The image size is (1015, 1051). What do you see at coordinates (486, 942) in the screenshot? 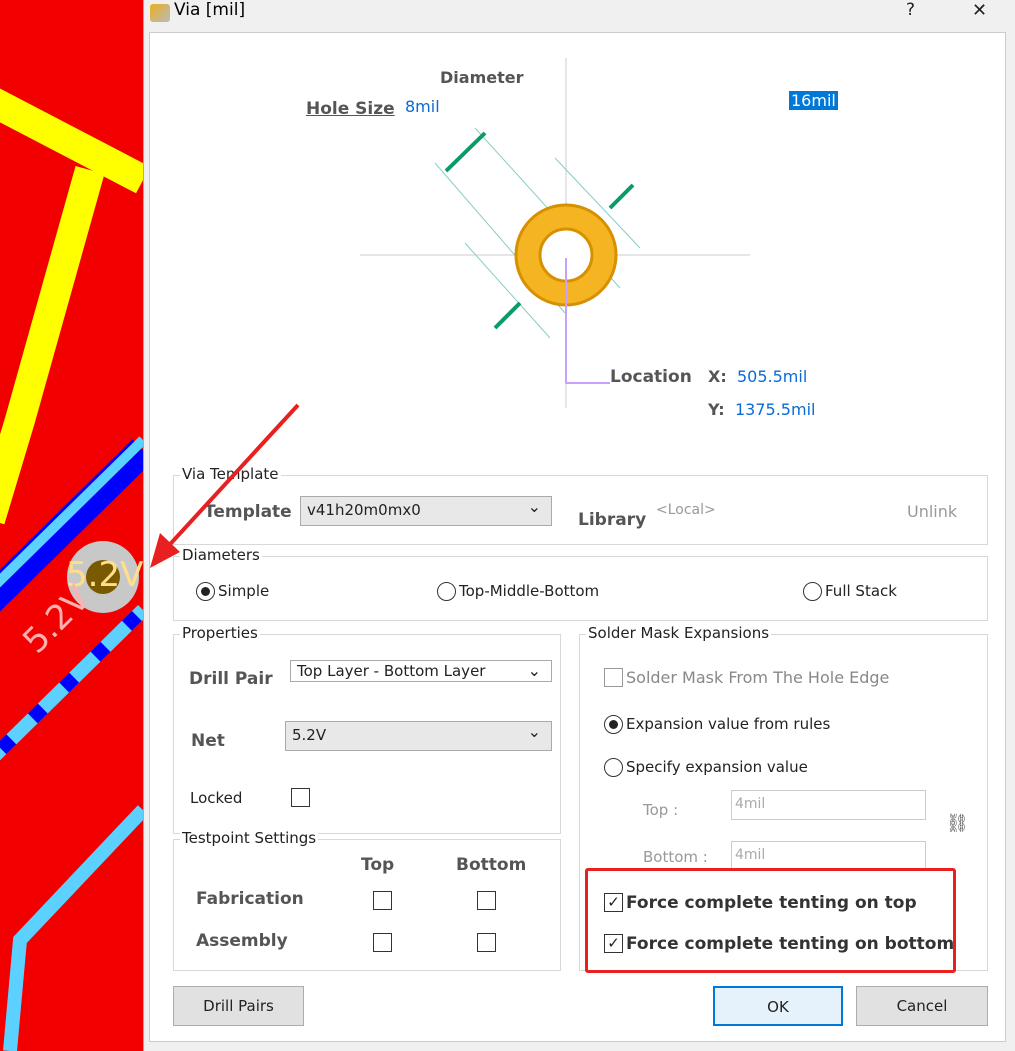
I see `assembly-bottom-checkbox` at bounding box center [486, 942].